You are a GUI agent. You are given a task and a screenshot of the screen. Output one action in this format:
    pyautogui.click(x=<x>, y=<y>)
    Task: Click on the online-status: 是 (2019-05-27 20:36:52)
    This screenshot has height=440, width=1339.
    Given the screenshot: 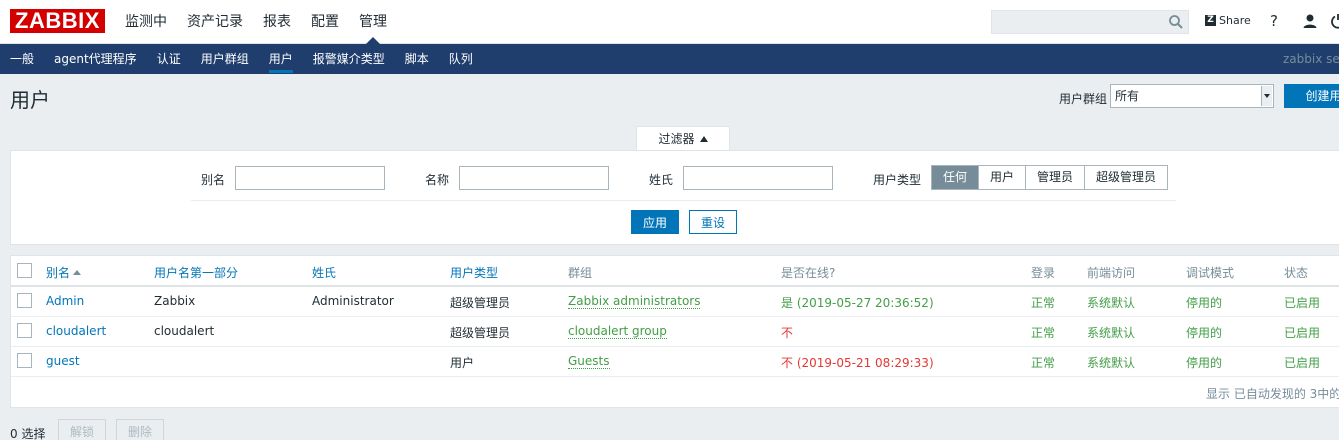 What is the action you would take?
    pyautogui.click(x=857, y=303)
    